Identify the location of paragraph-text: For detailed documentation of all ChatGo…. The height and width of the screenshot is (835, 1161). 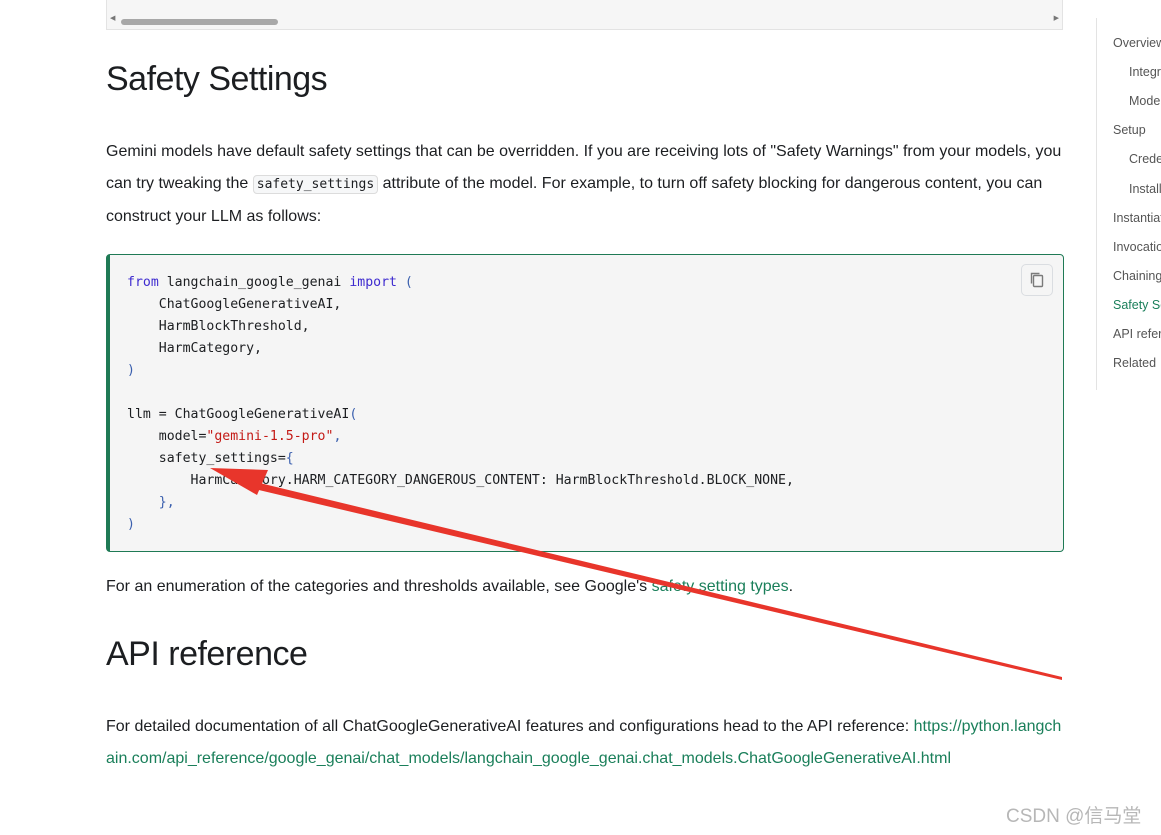
(510, 726).